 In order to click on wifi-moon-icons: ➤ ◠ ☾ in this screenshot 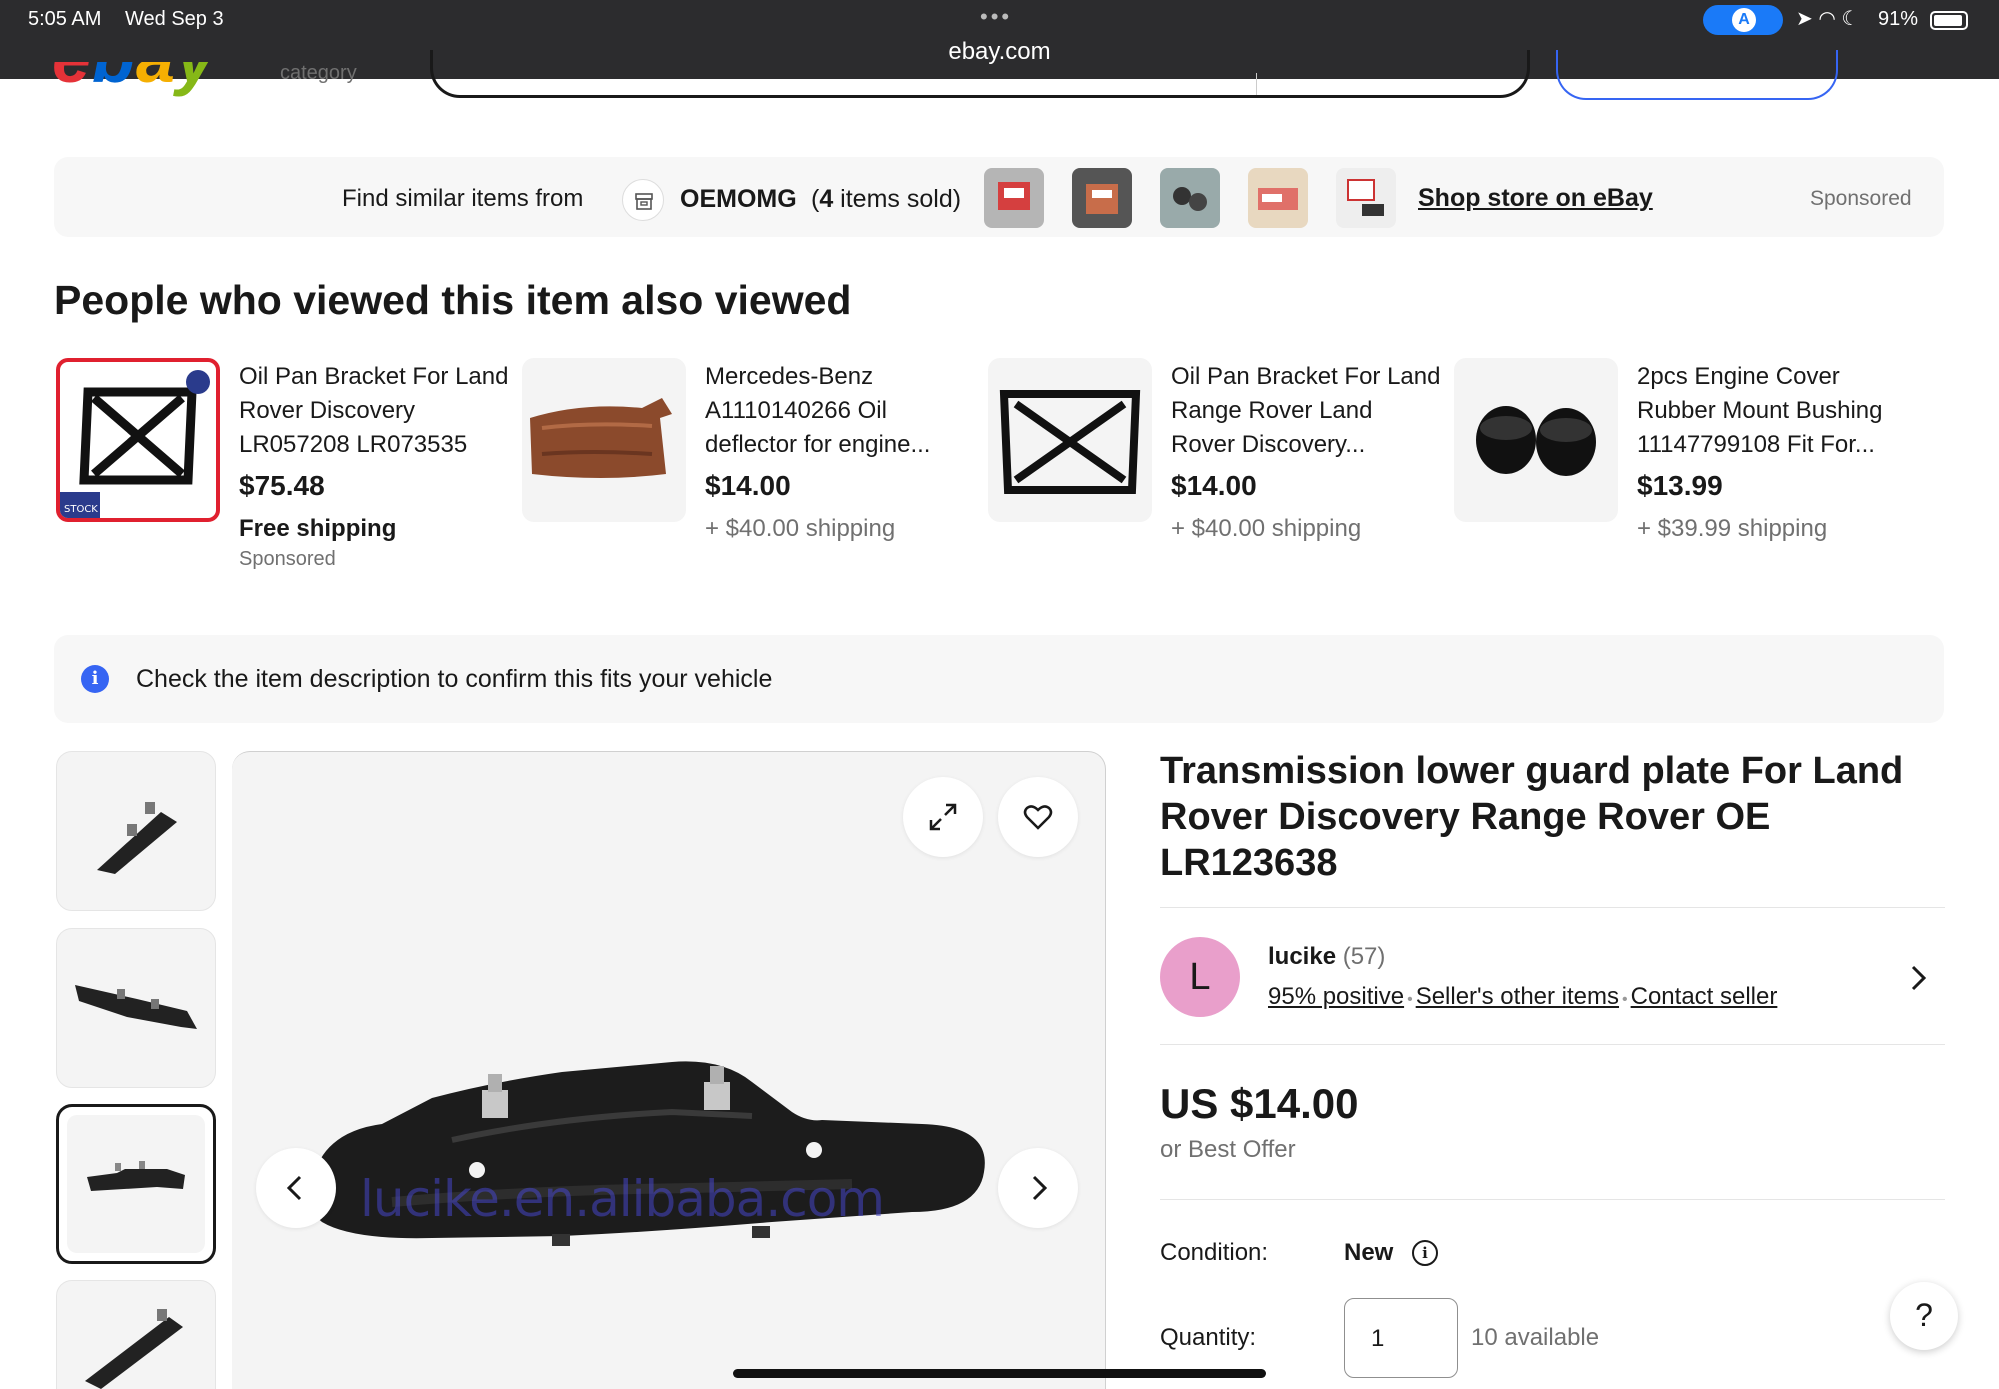, I will do `click(1828, 19)`.